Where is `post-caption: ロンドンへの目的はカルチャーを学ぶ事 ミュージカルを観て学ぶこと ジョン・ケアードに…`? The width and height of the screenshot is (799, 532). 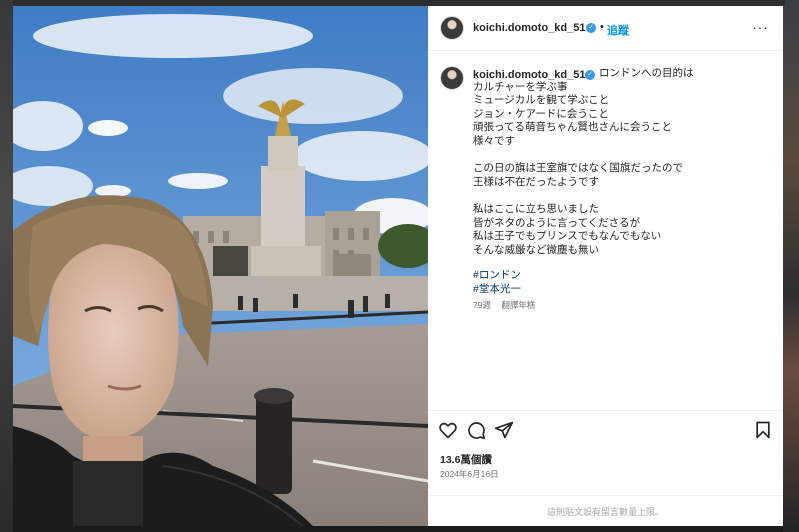
post-caption: ロンドンへの目的はカルチャーを学ぶ事 ミュージカルを観て学ぶこと ジョン・ケアードに… is located at coordinates (618, 162).